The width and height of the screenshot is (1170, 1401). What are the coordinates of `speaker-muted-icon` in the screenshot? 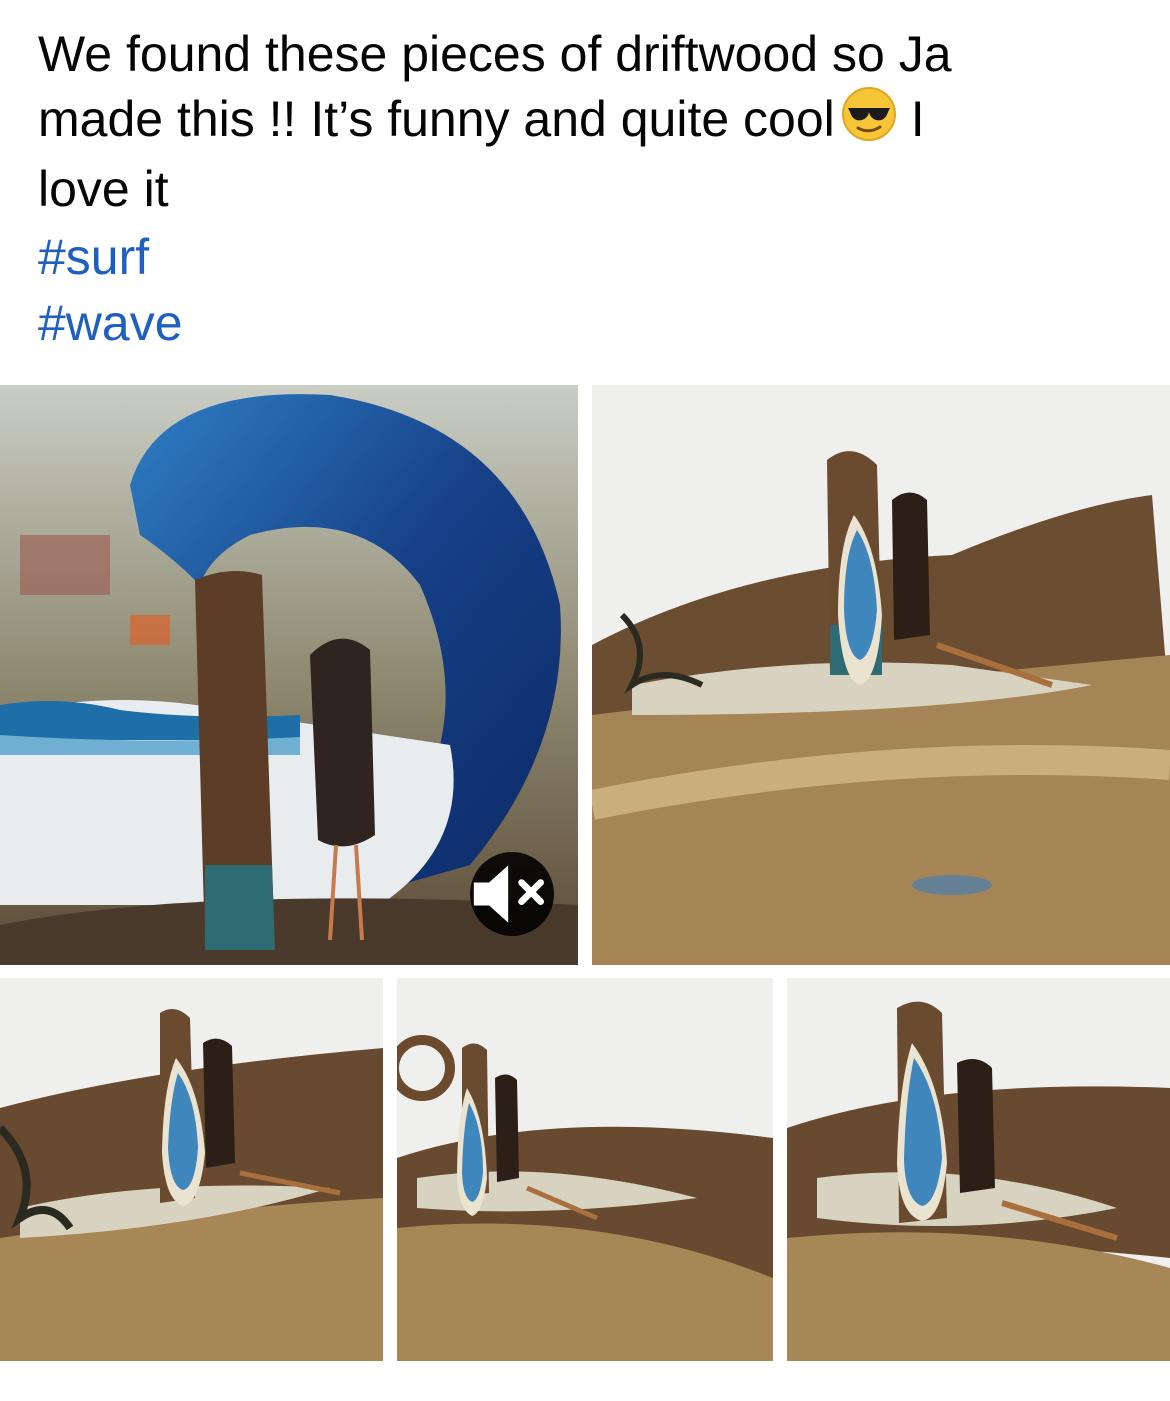 It's located at (508, 894).